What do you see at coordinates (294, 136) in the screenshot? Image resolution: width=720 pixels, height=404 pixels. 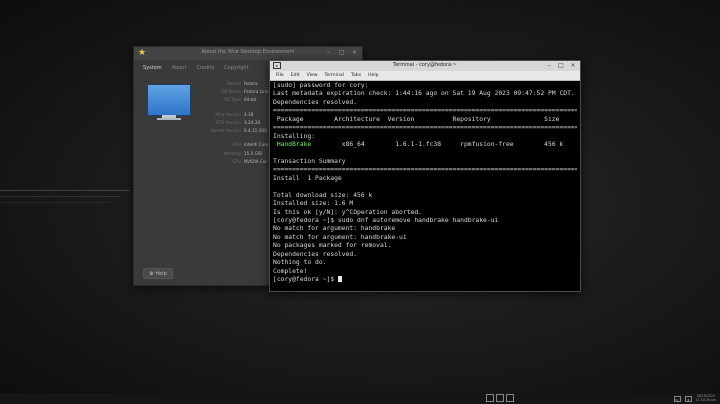 I see `terminal-line: Installing:` at bounding box center [294, 136].